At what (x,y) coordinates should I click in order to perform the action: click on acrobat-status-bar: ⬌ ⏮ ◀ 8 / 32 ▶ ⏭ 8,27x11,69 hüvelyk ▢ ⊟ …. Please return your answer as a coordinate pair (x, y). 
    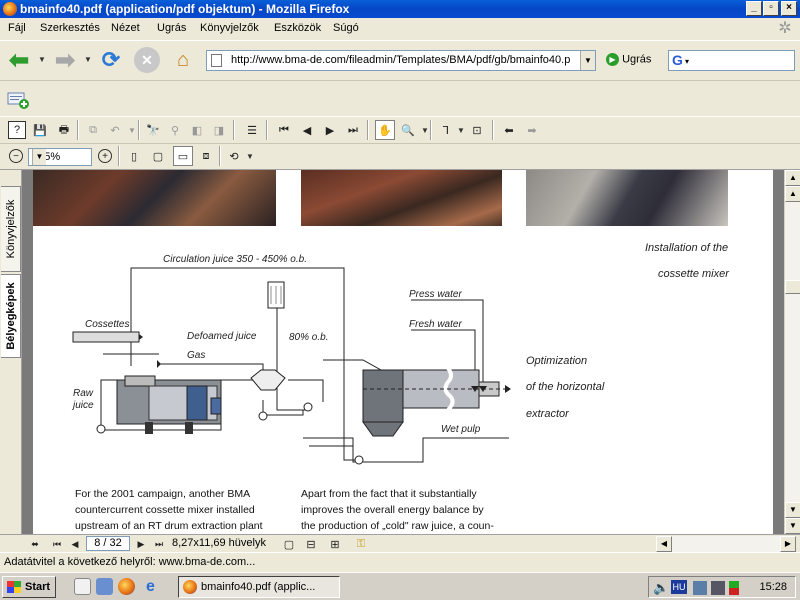
    Looking at the image, I should click on (400, 543).